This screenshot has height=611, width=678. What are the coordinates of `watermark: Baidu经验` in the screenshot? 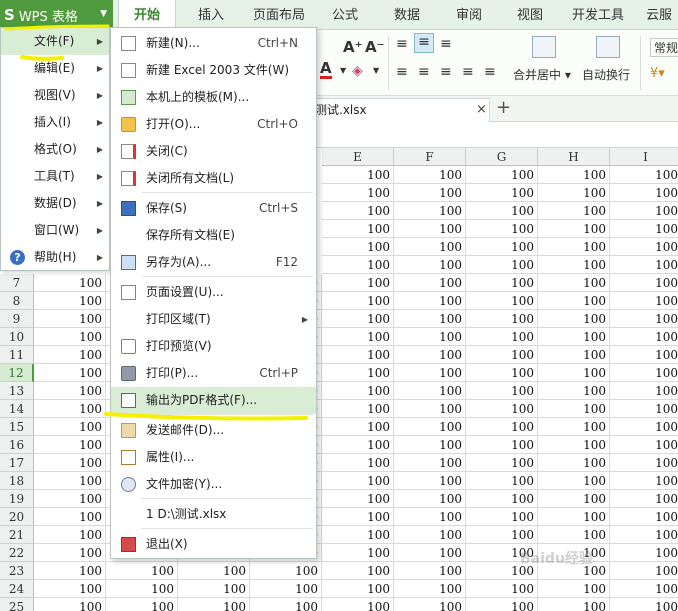 It's located at (556, 559).